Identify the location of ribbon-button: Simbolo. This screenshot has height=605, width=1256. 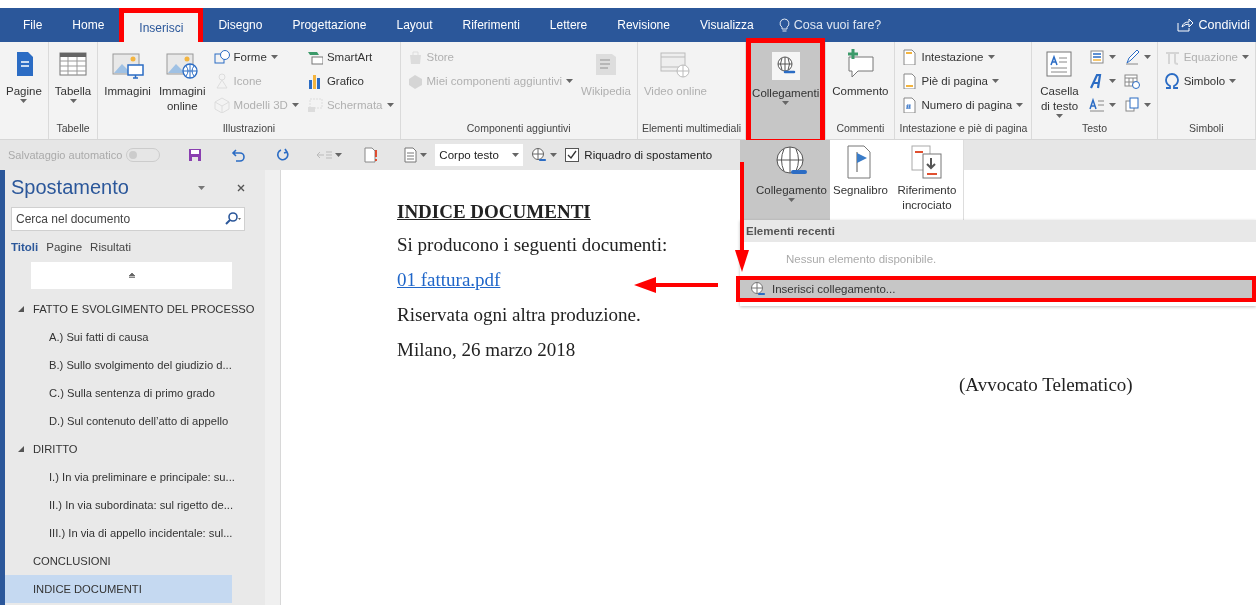
(1206, 81).